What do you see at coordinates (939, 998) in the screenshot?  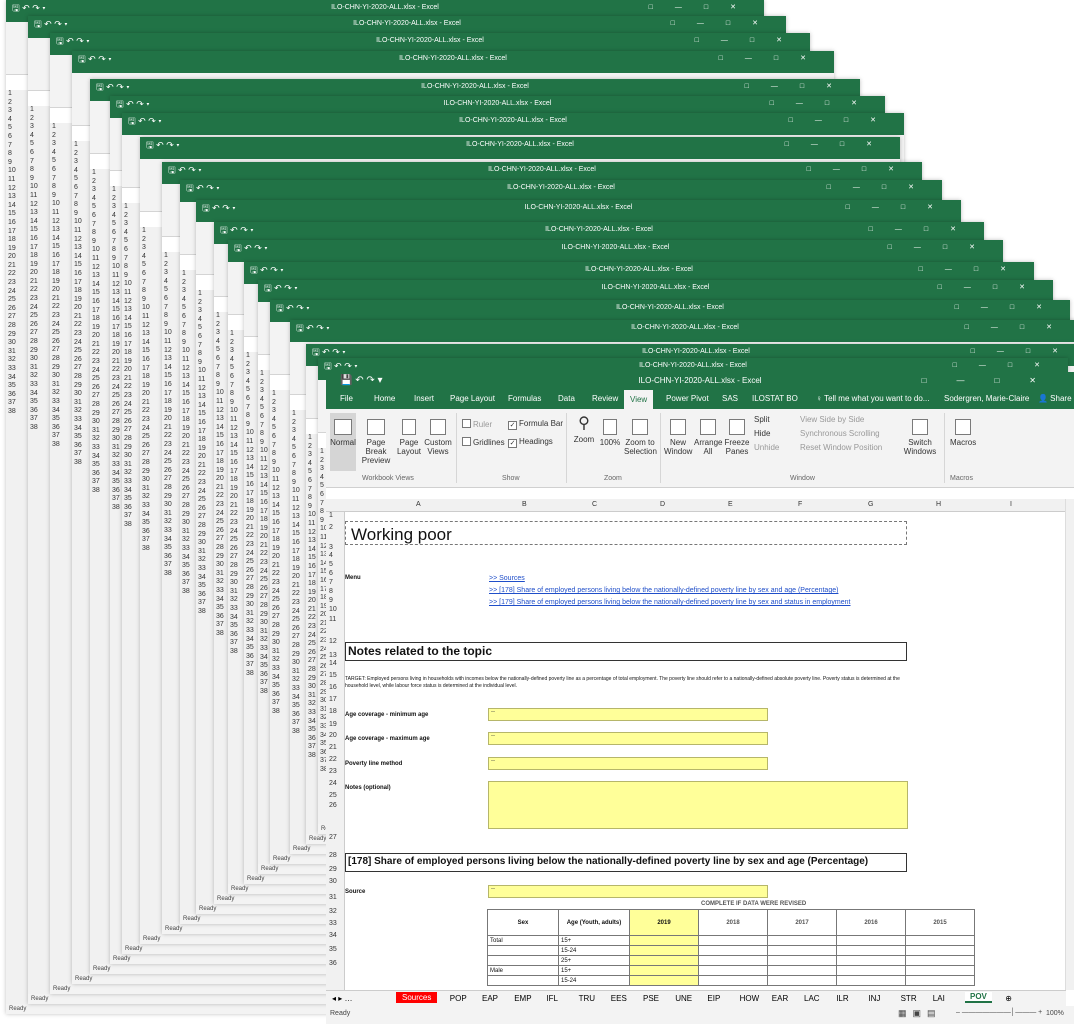 I see `sheet-tab-lai: LAI` at bounding box center [939, 998].